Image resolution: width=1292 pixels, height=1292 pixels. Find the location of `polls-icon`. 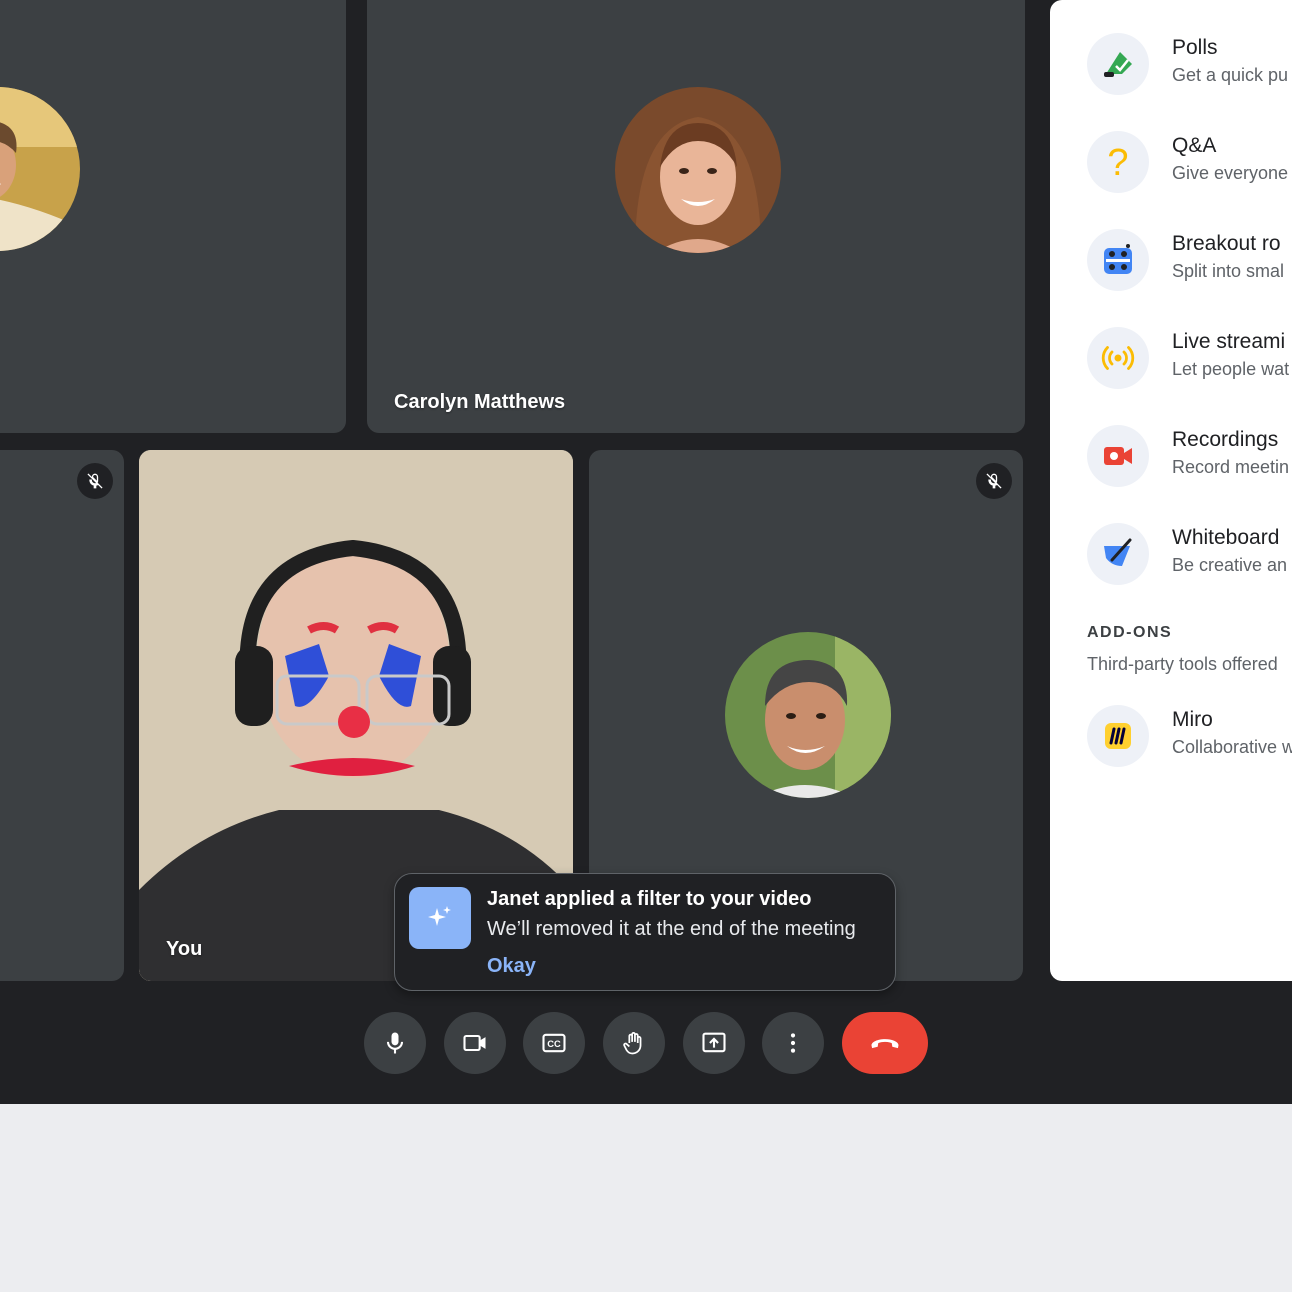

polls-icon is located at coordinates (1118, 64).